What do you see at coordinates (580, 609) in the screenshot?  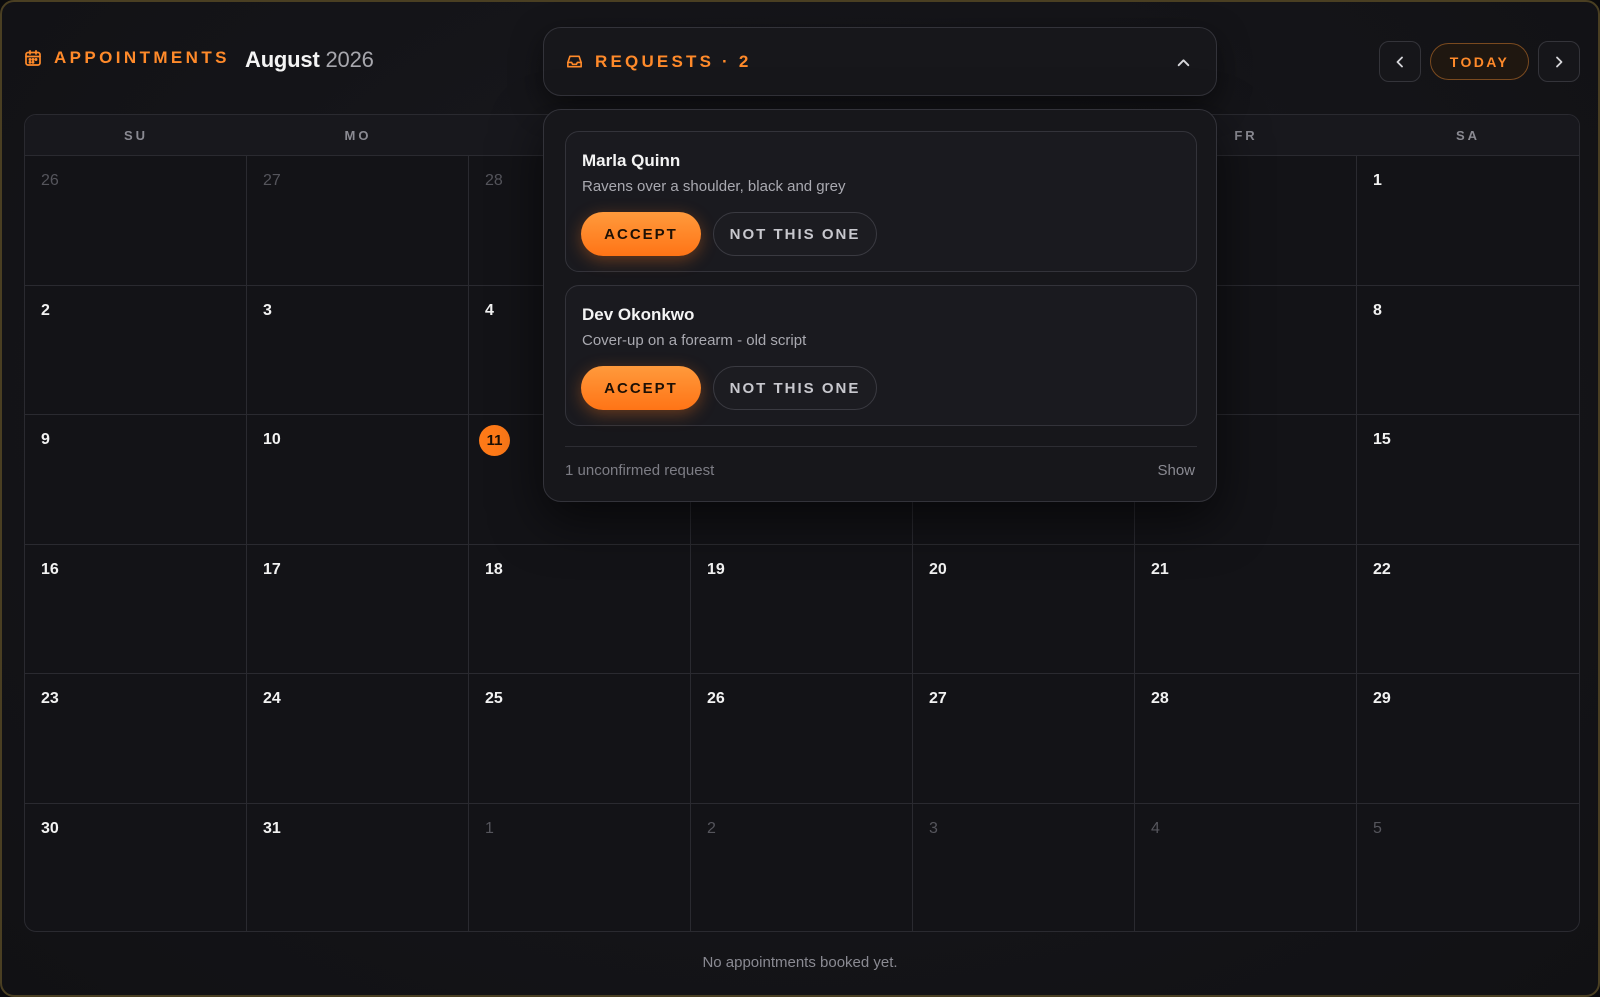 I see `day-cell: 18` at bounding box center [580, 609].